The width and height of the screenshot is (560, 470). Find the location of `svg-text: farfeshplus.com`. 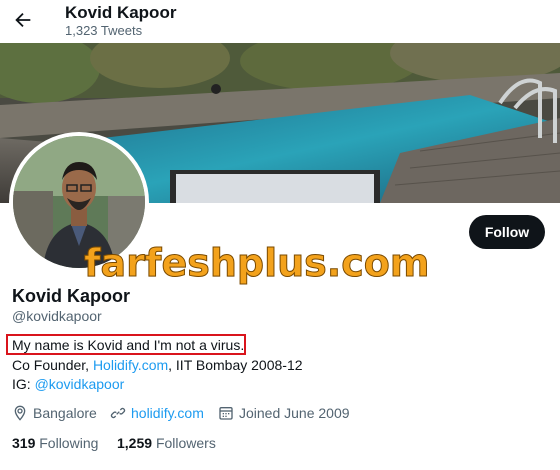

svg-text: farfeshplus.com is located at coordinates (256, 263).